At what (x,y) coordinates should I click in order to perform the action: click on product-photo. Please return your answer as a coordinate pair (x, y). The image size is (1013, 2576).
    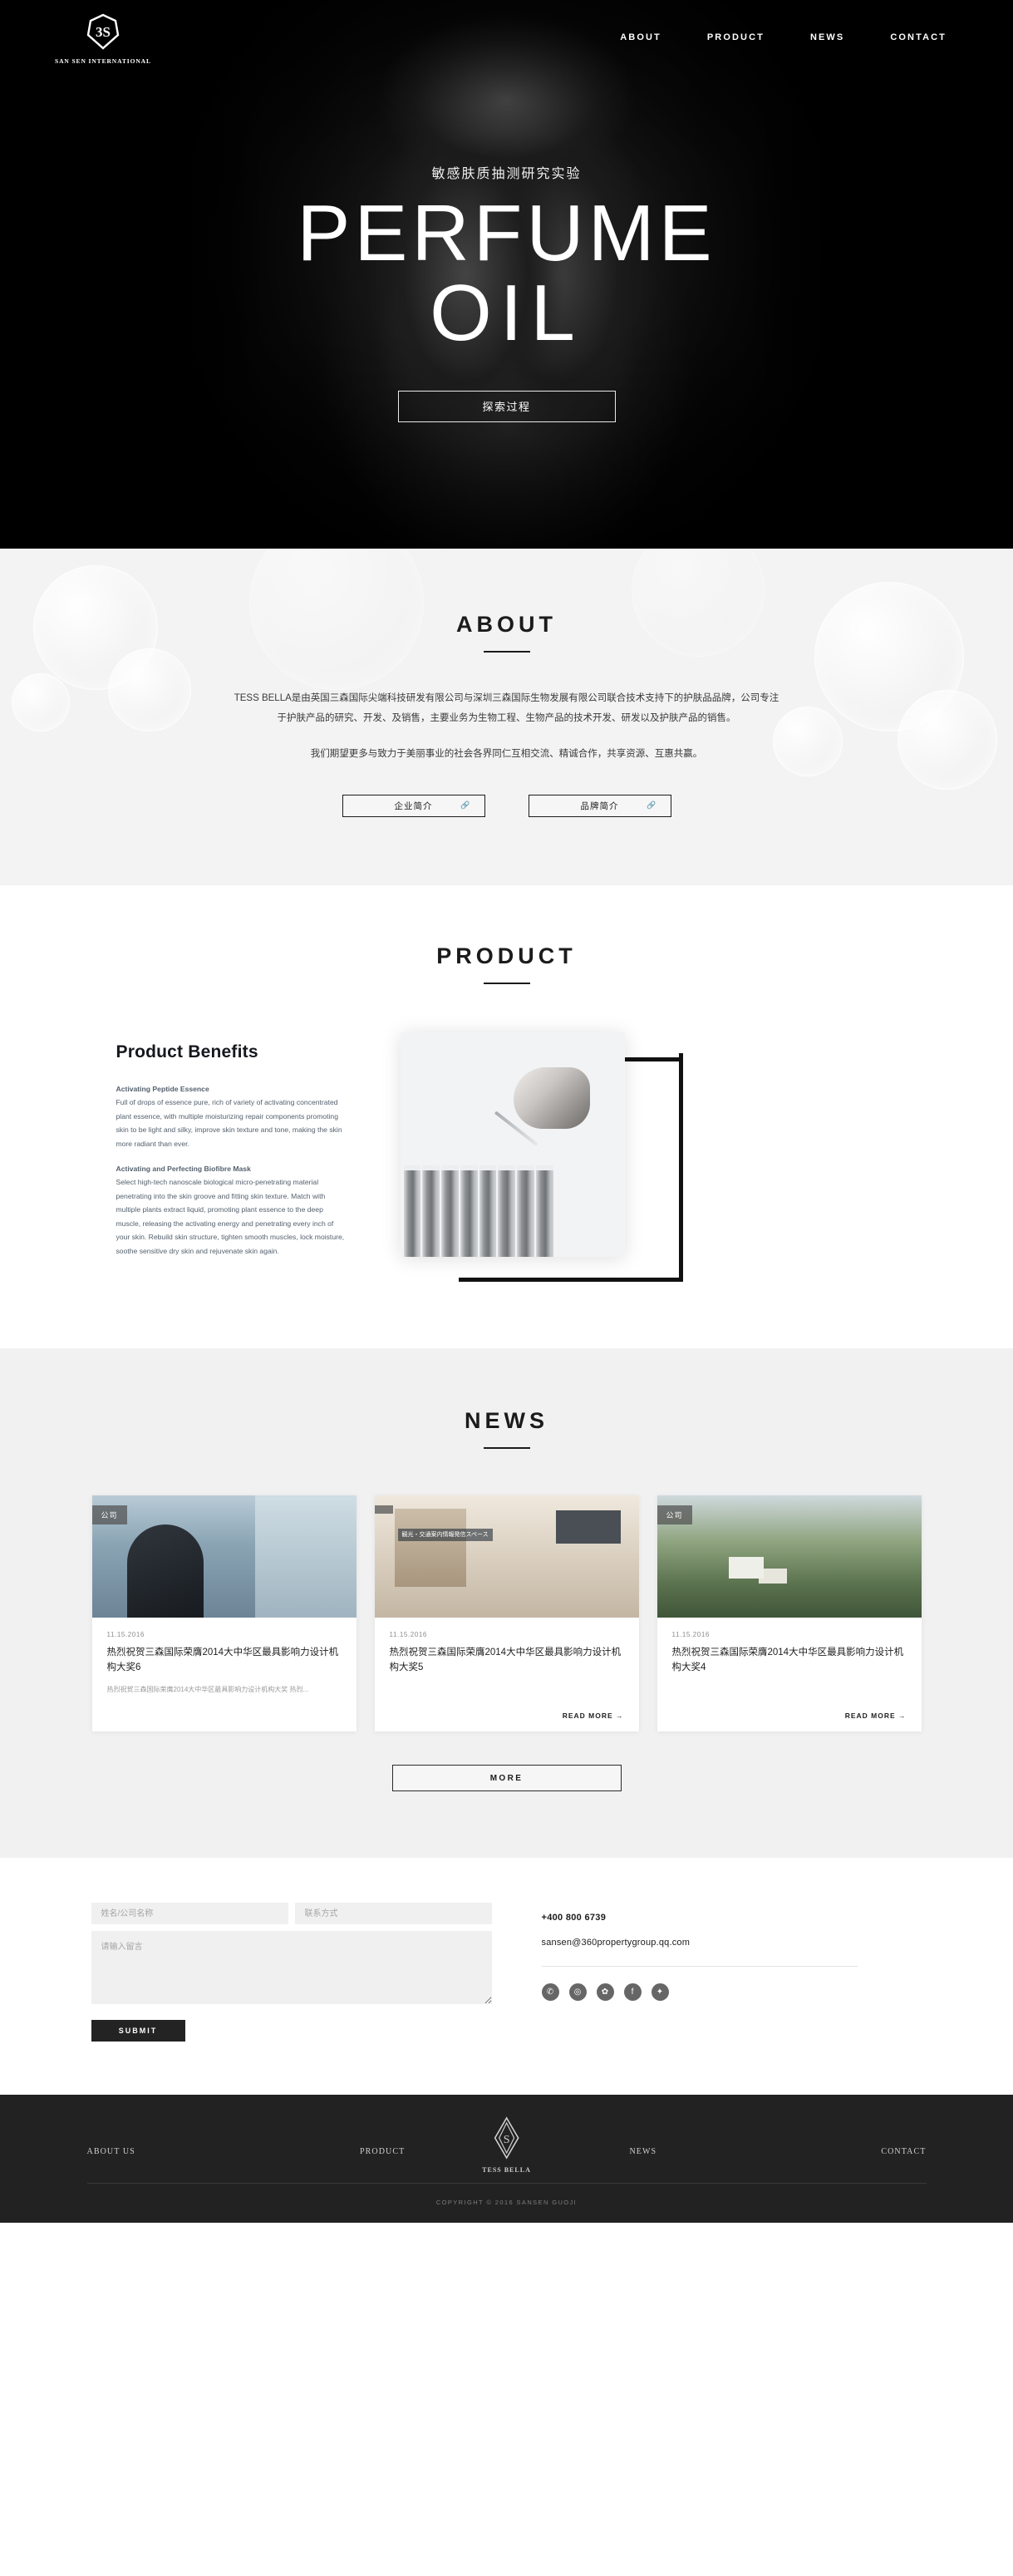
    Looking at the image, I should click on (512, 1144).